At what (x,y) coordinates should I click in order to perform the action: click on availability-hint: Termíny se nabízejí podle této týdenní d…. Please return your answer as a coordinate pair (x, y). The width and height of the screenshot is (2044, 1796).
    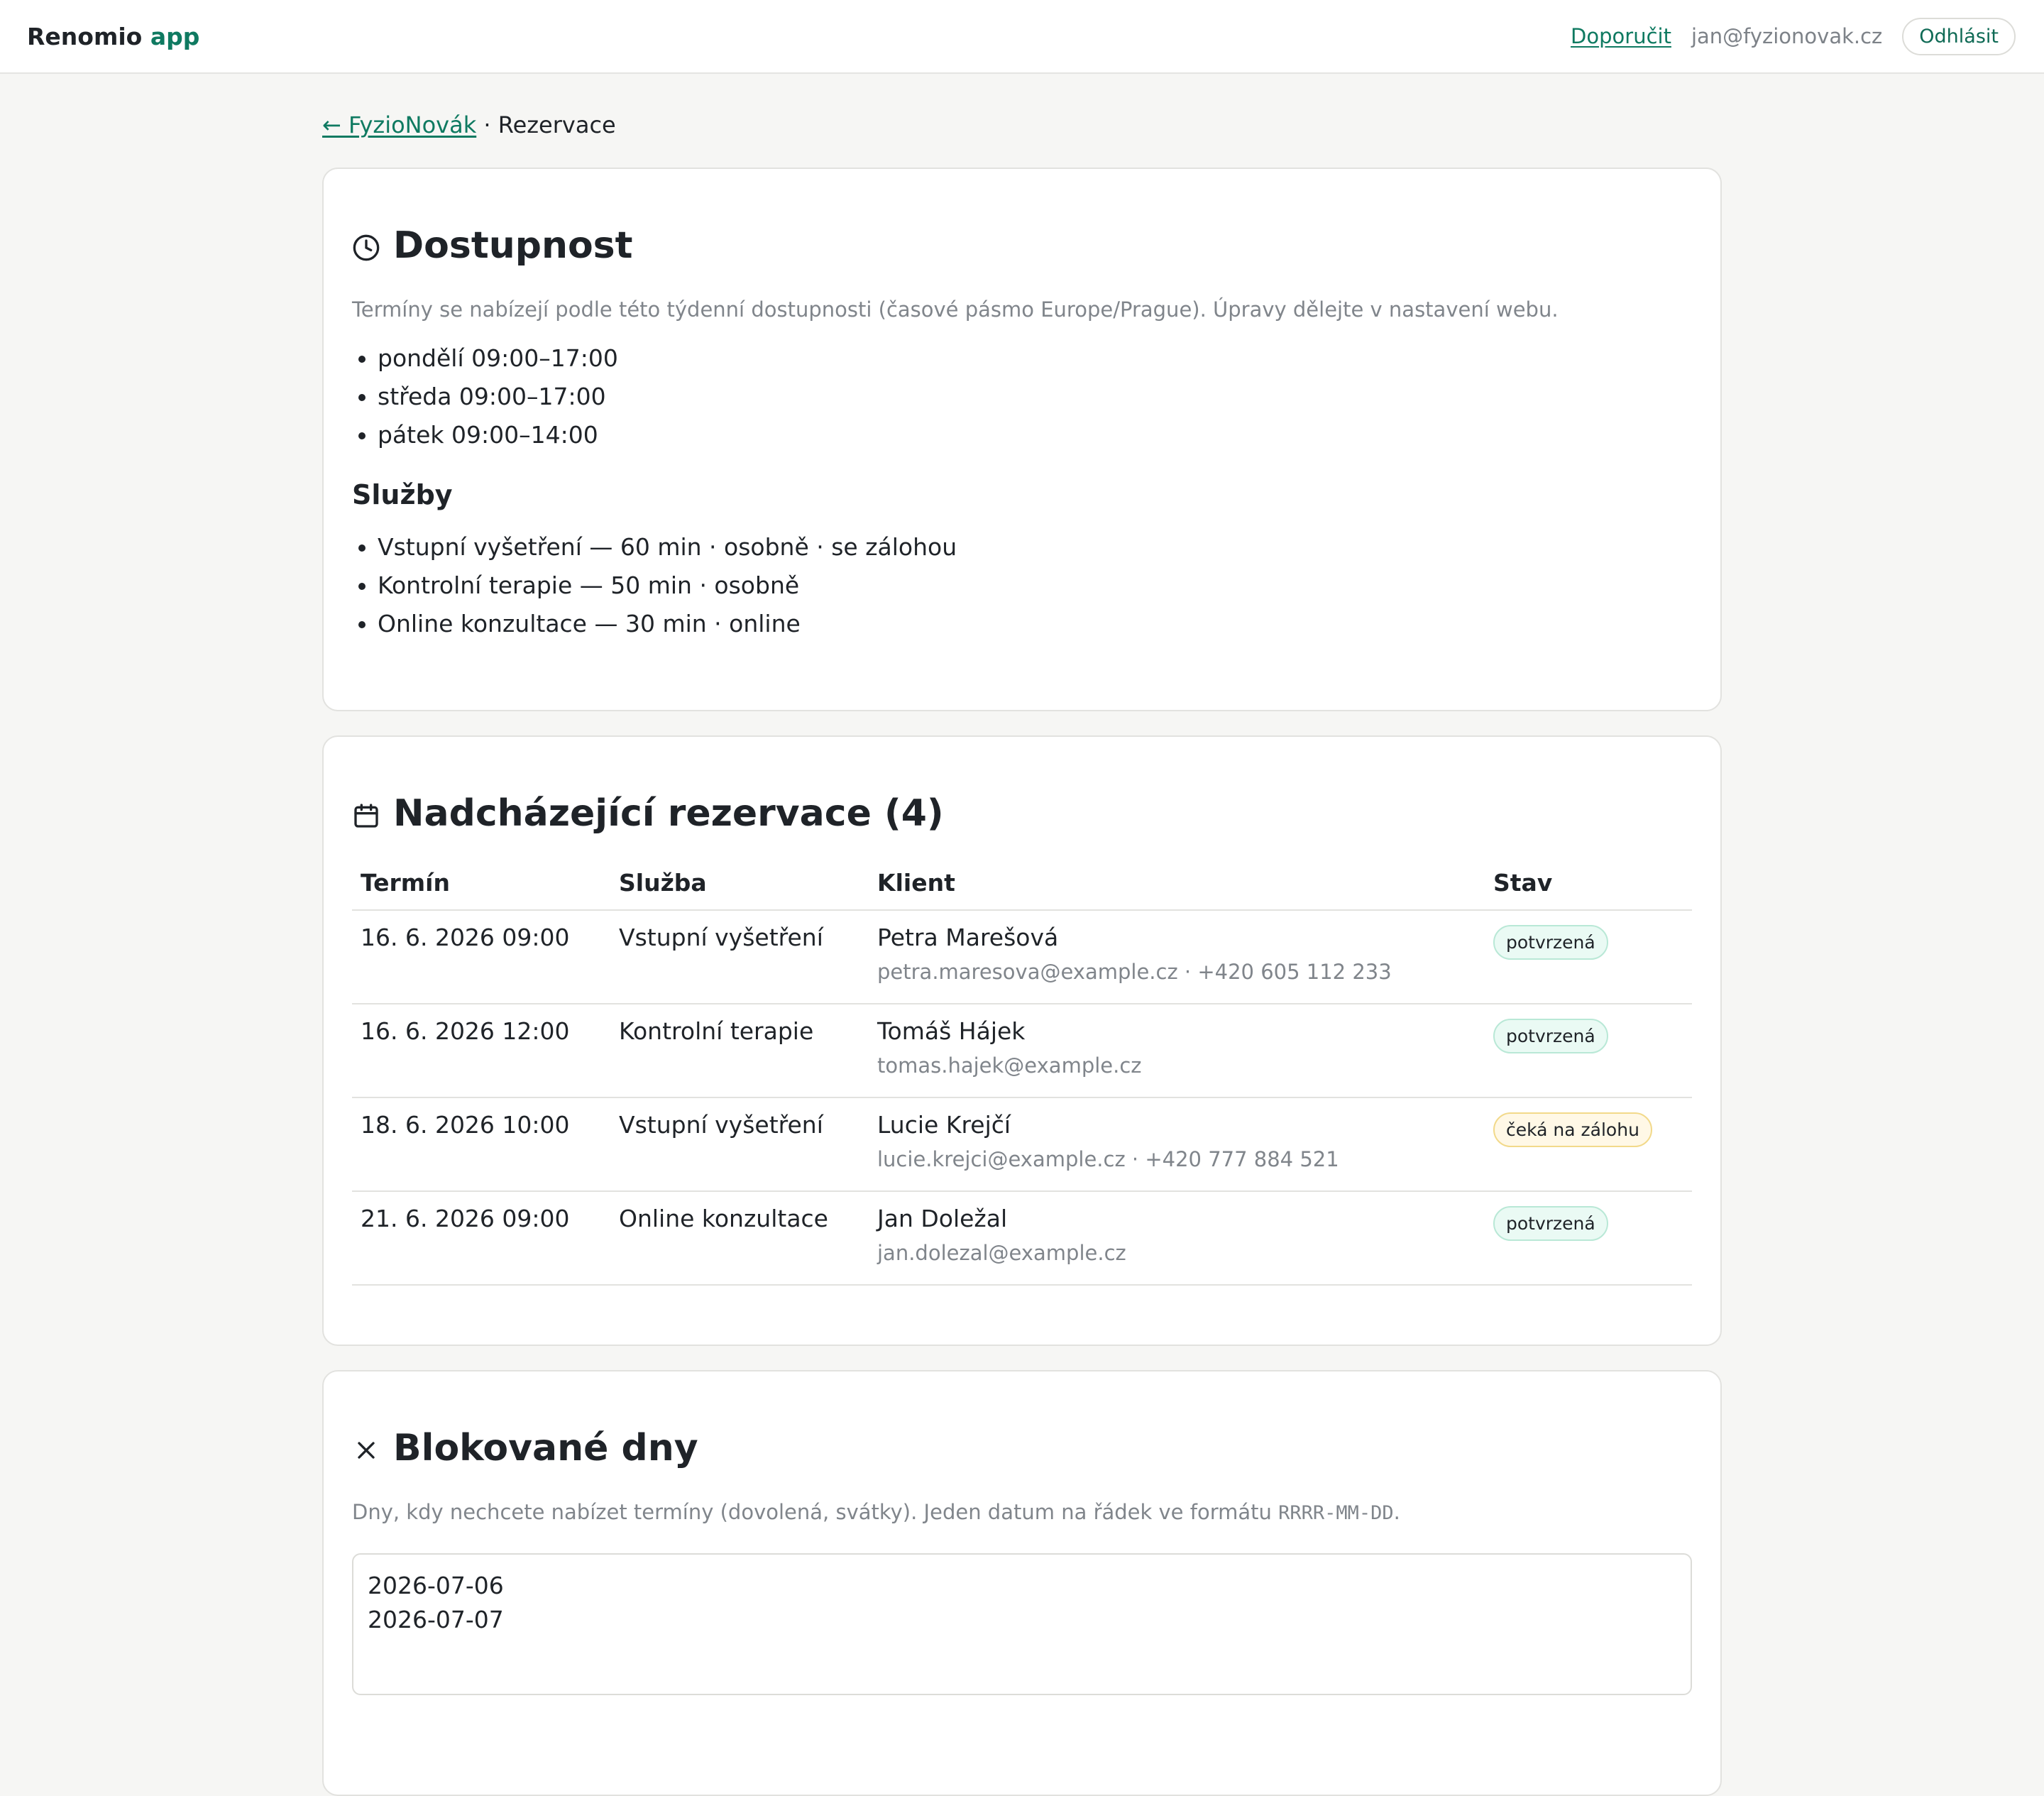
    Looking at the image, I should click on (955, 309).